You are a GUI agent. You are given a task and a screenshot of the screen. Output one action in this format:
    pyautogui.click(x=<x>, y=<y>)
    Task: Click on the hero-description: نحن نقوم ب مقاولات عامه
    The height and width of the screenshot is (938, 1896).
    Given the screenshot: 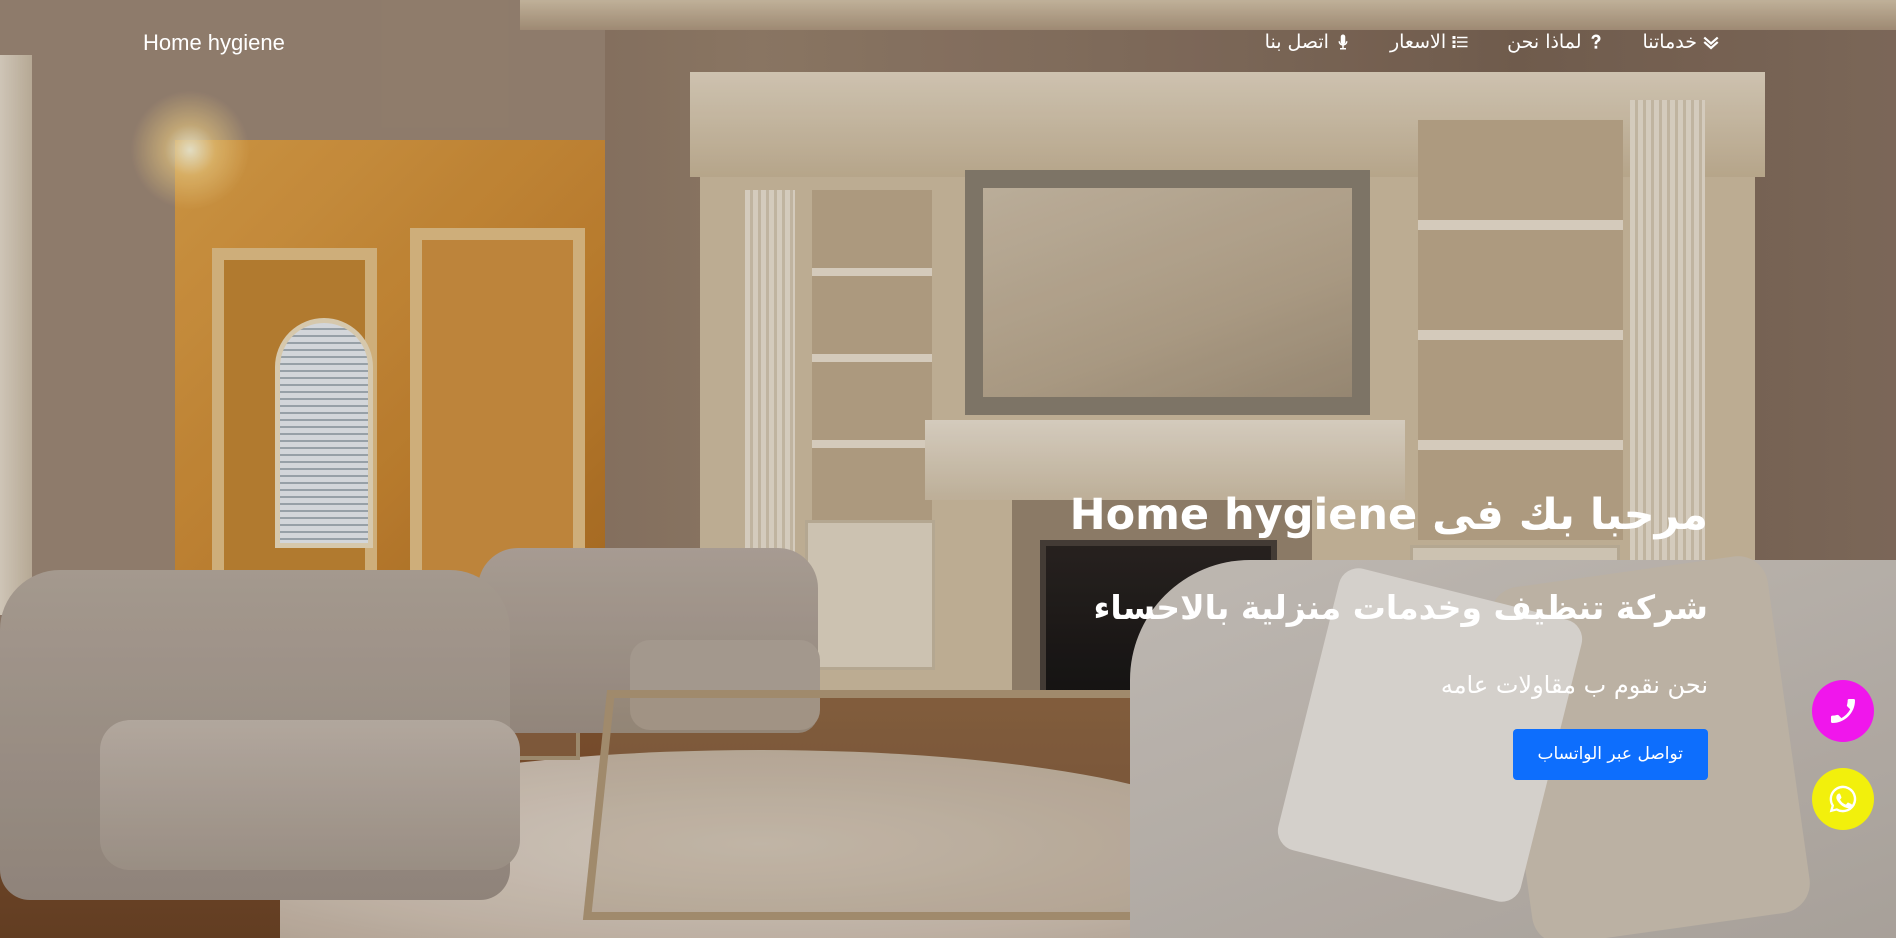 What is the action you would take?
    pyautogui.click(x=1574, y=685)
    